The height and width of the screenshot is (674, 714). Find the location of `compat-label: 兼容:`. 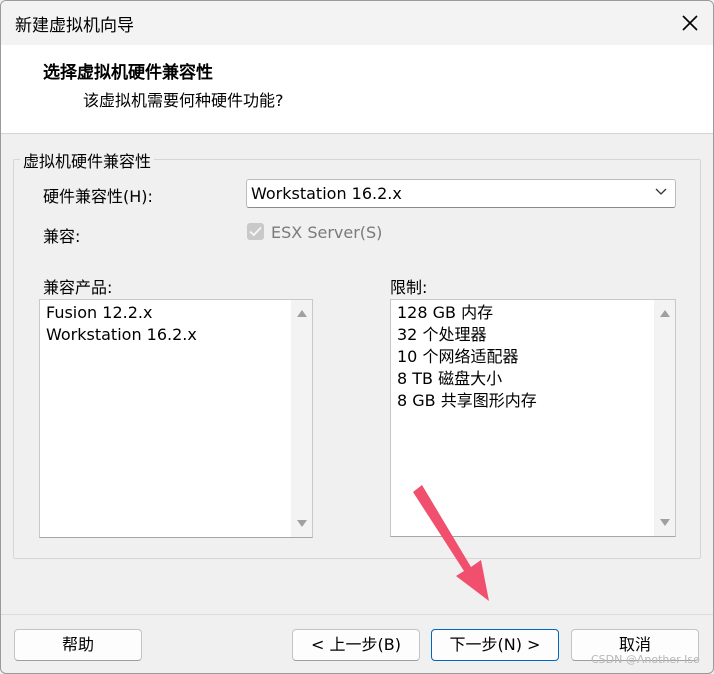

compat-label: 兼容: is located at coordinates (62, 236).